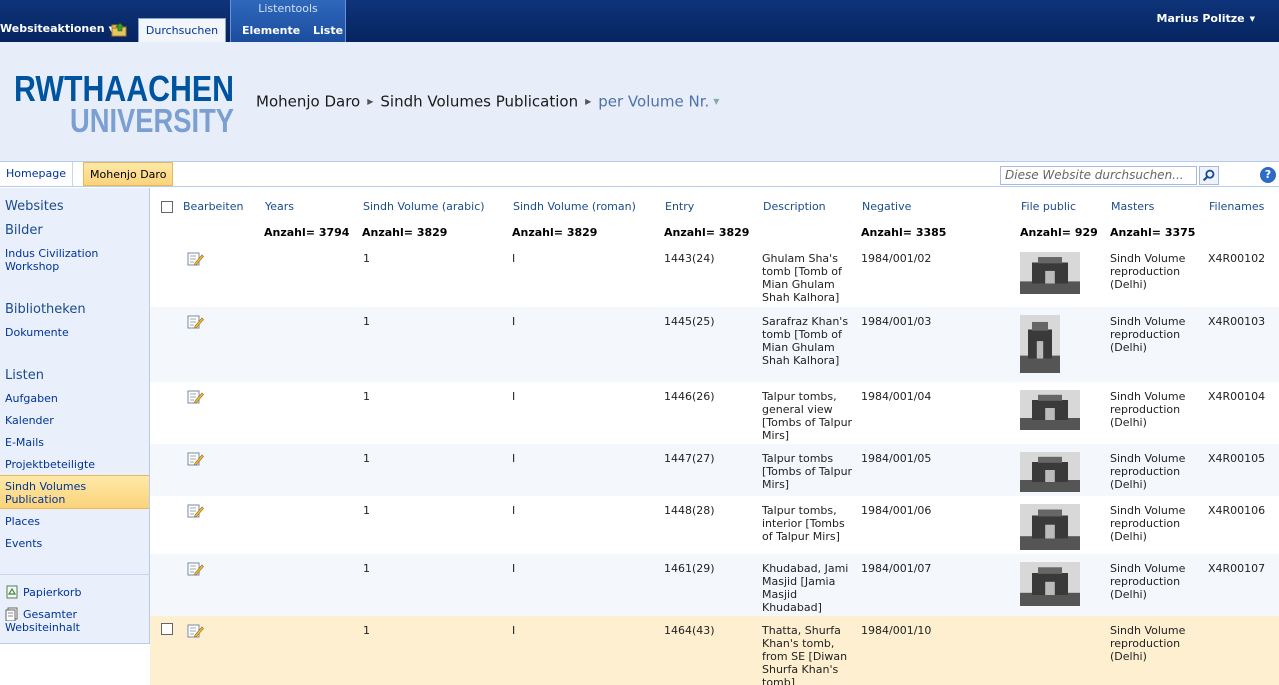 This screenshot has height=685, width=1279. I want to click on list-tools-title: Listentools, so click(288, 8).